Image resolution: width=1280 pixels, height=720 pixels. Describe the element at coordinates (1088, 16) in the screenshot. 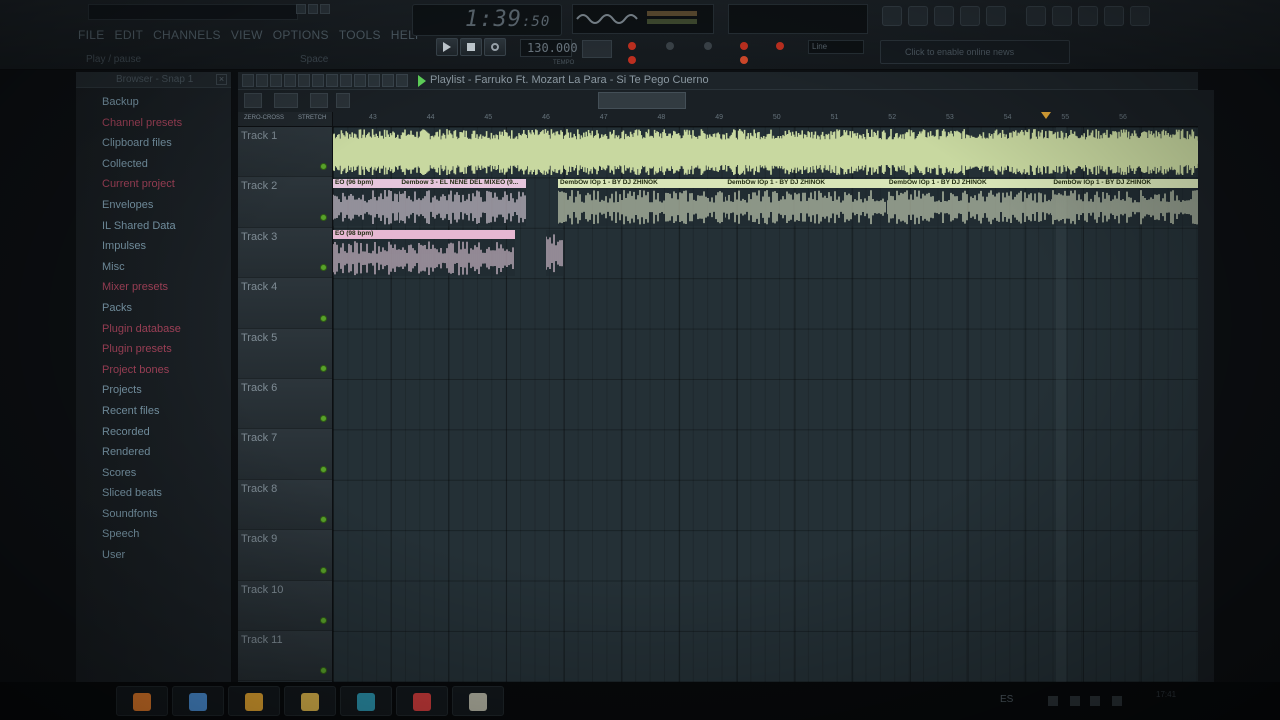

I see `render-icon` at that location.